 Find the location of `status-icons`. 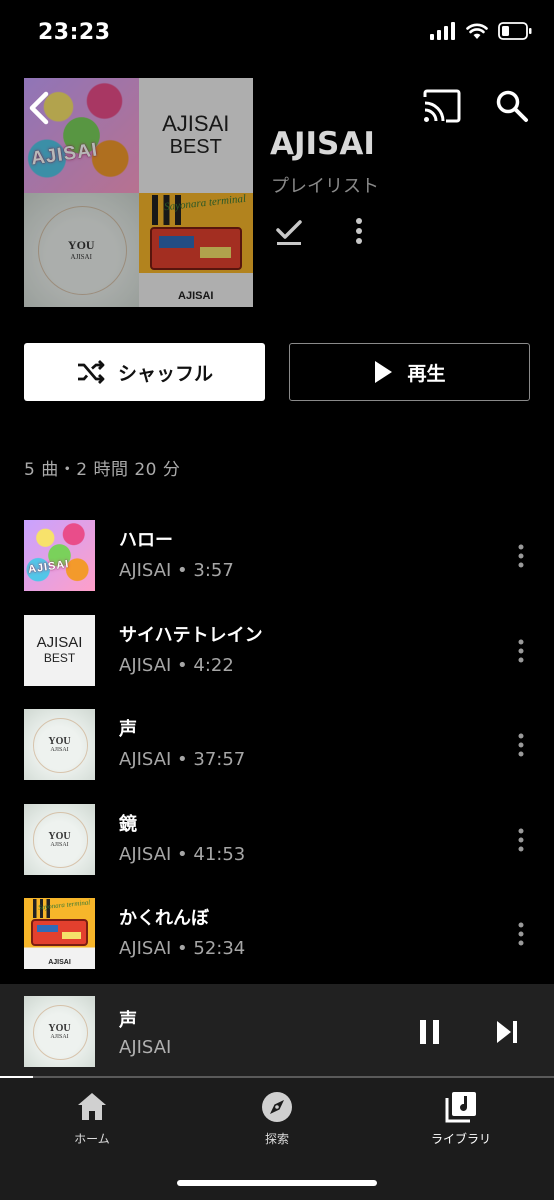

status-icons is located at coordinates (481, 31).